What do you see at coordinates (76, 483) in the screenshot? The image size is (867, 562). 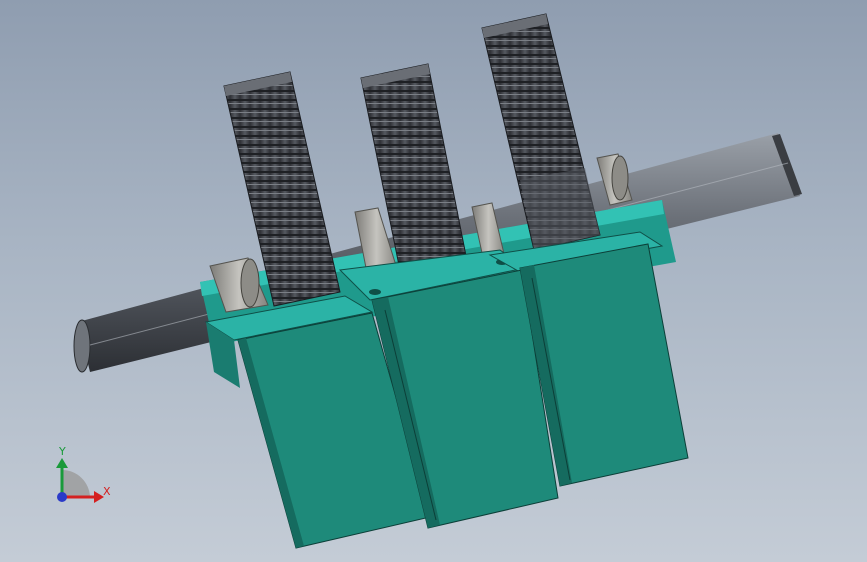 I see `triad-plane-icon` at bounding box center [76, 483].